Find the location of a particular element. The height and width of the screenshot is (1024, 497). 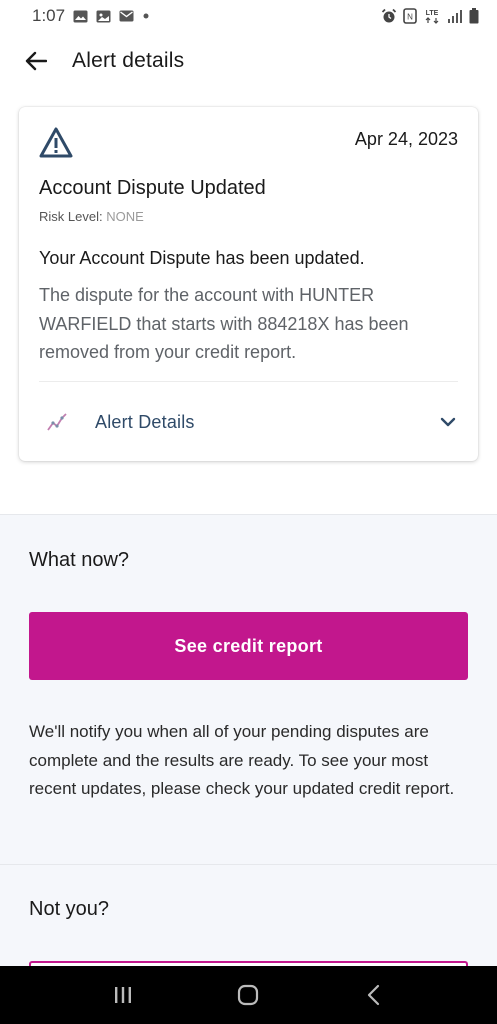

recent-apps-icon is located at coordinates (122, 995).